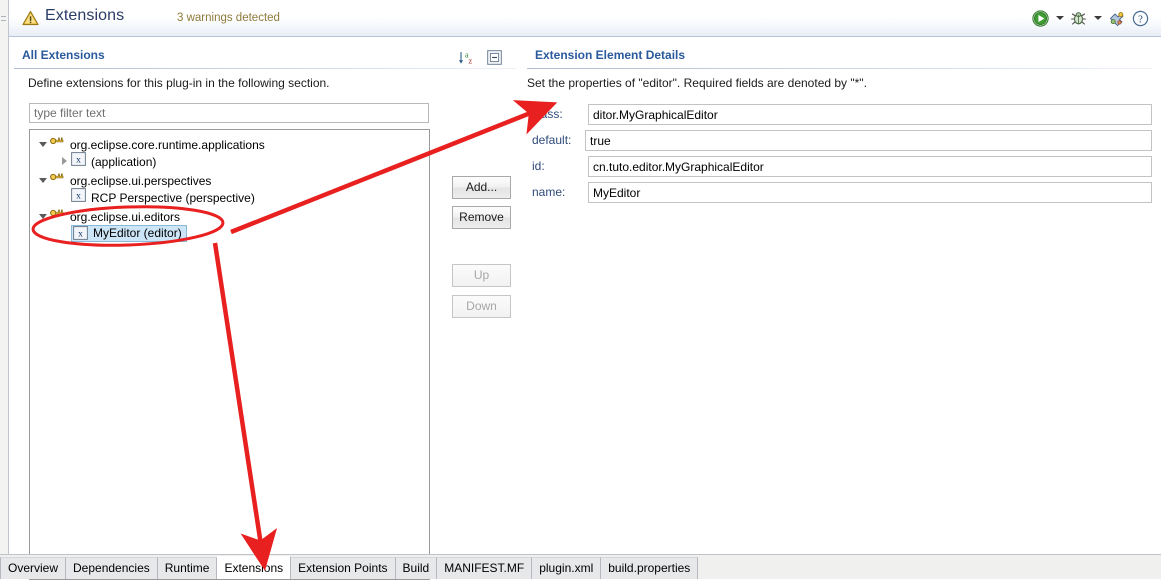  What do you see at coordinates (610, 55) in the screenshot?
I see `extension-element-details-title: Extension Element Details` at bounding box center [610, 55].